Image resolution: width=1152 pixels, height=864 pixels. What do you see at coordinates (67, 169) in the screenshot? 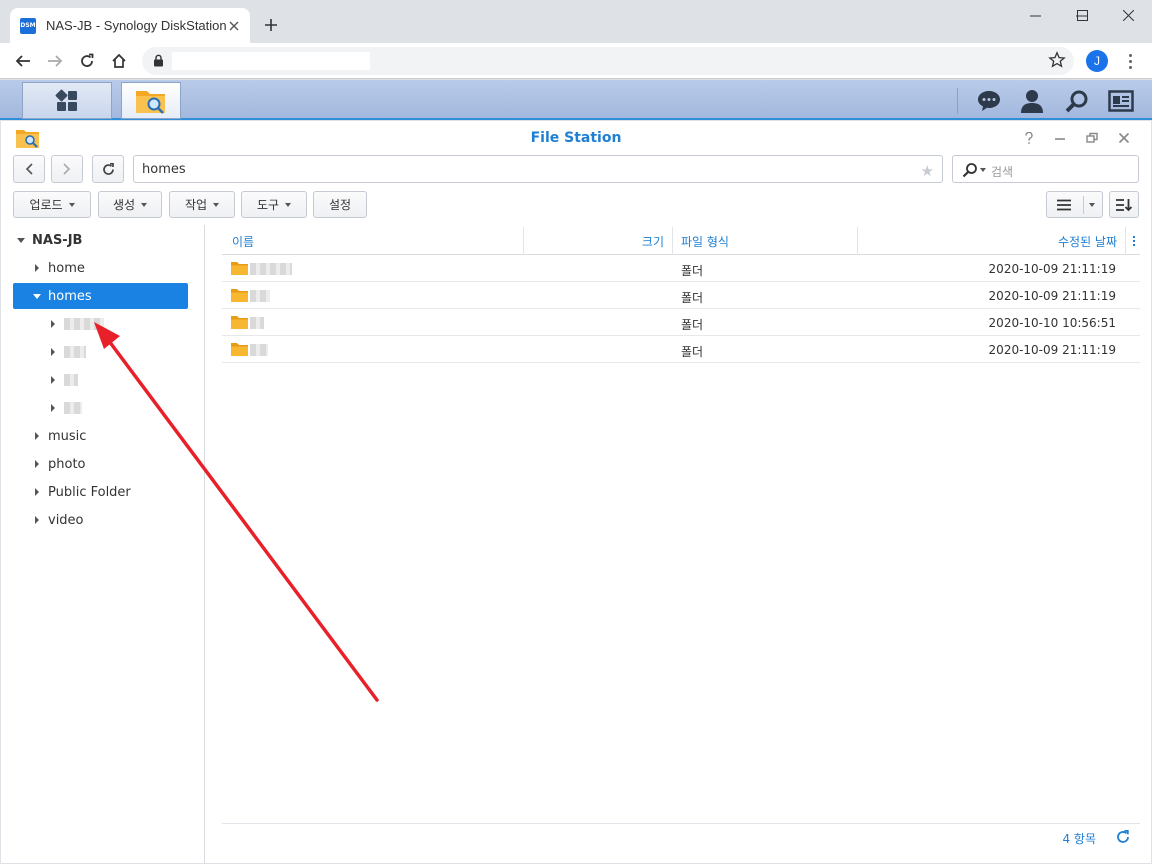
I see `forward-button` at bounding box center [67, 169].